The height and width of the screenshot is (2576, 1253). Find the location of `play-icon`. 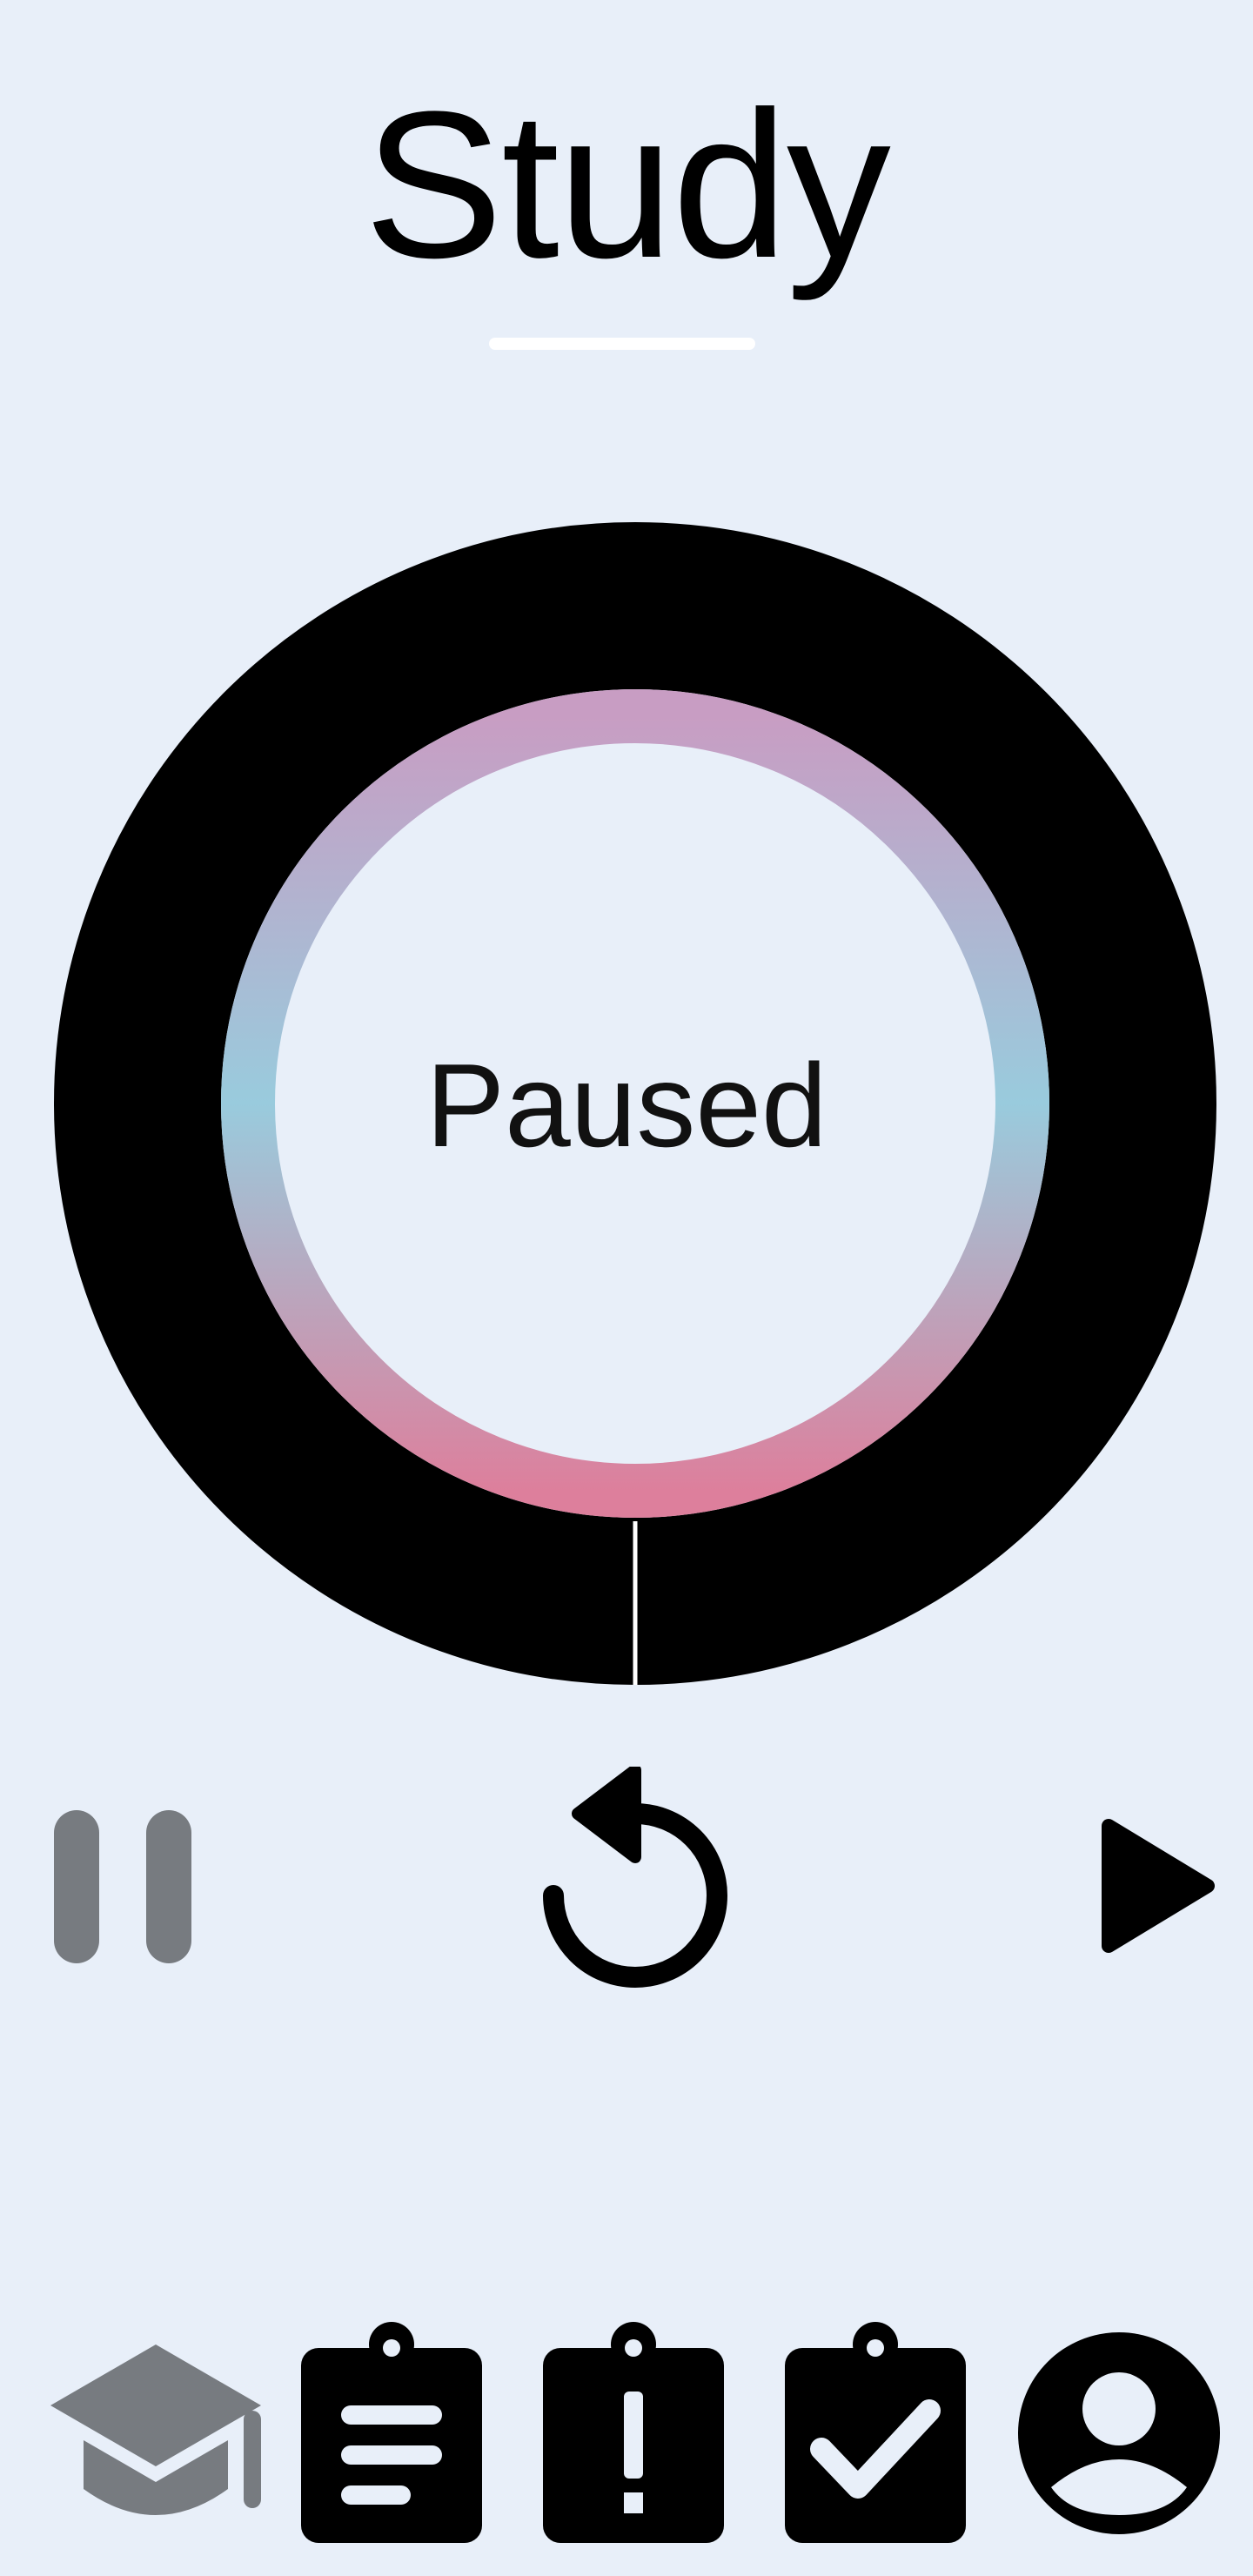

play-icon is located at coordinates (1158, 1886).